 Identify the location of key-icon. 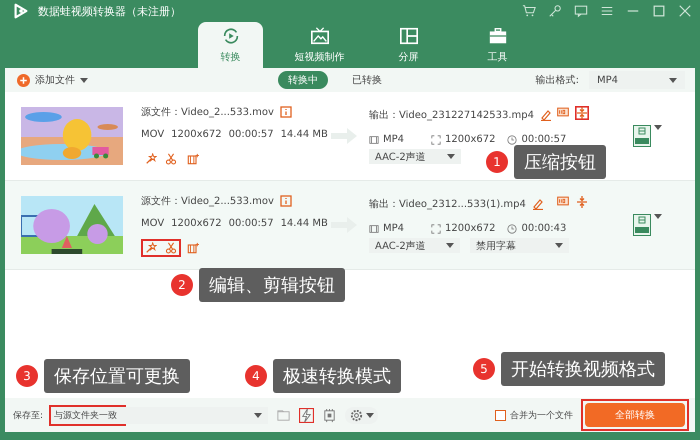
(555, 11).